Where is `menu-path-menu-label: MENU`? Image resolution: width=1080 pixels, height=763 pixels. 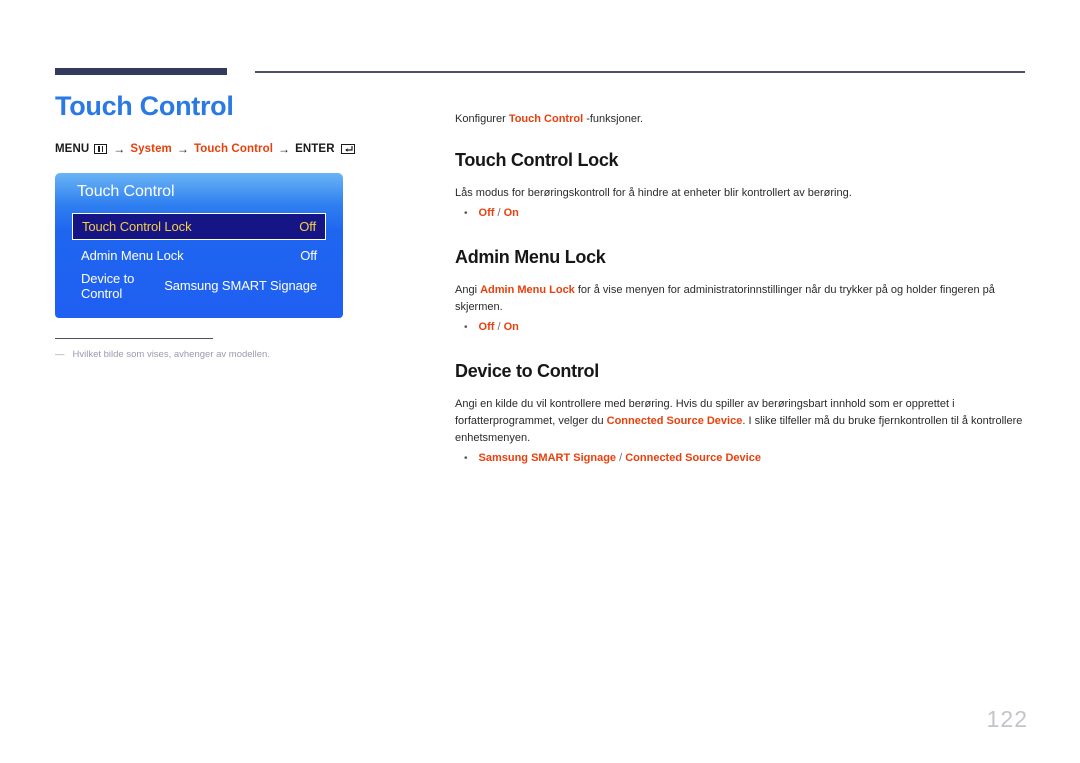
menu-path-menu-label: MENU is located at coordinates (72, 148).